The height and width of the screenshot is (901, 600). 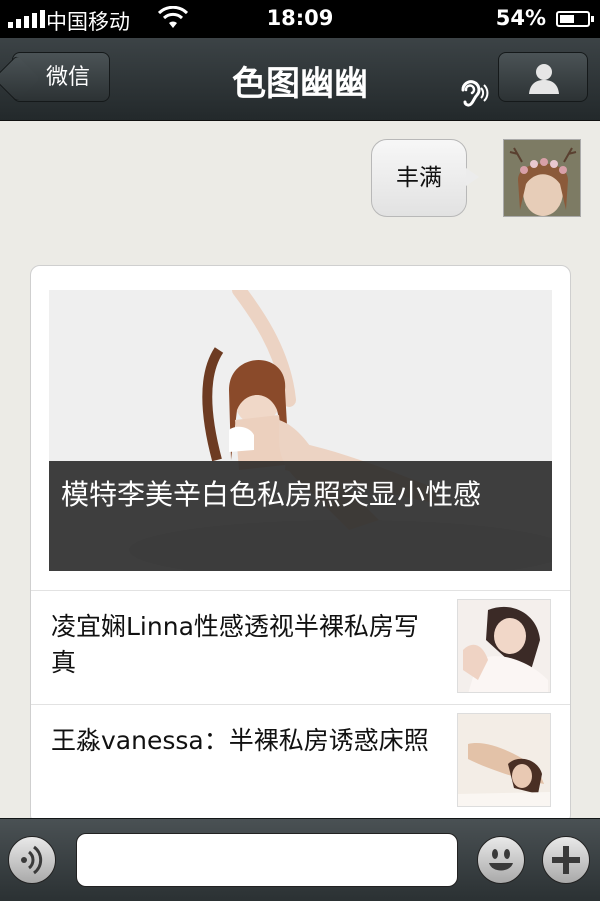 I want to click on news-list-item: 王淼vanessa：半裸私房诱惑床照, so click(x=300, y=761).